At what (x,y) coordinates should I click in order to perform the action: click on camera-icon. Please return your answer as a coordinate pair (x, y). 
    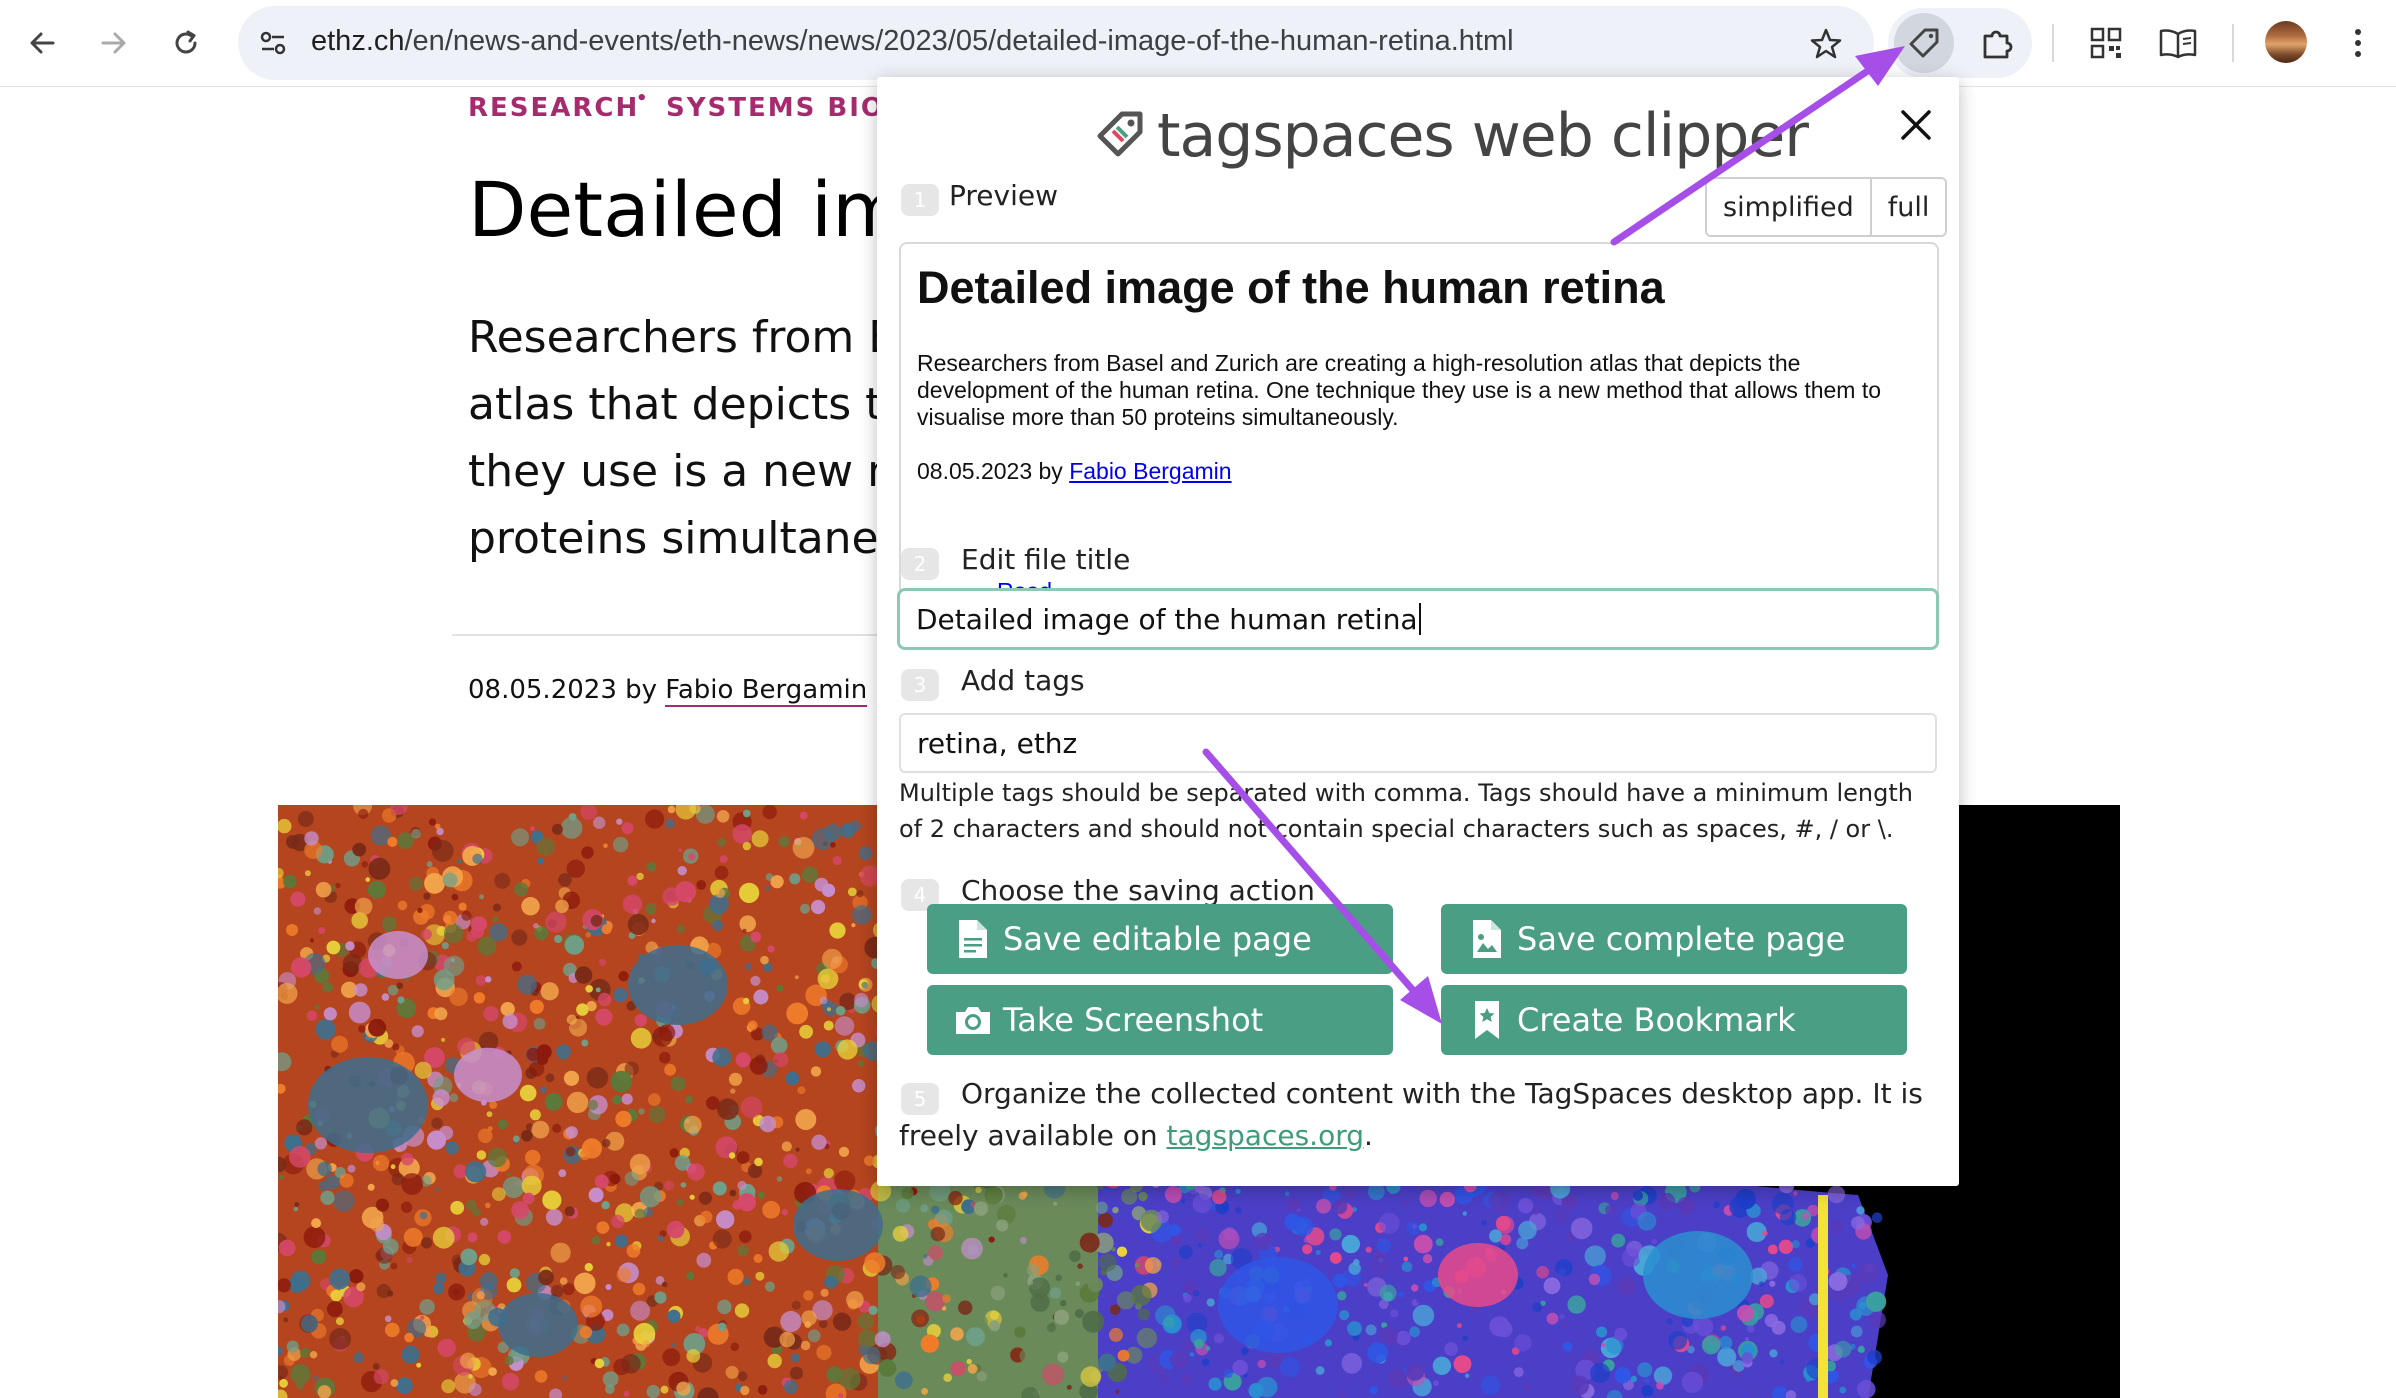
    Looking at the image, I should click on (973, 1020).